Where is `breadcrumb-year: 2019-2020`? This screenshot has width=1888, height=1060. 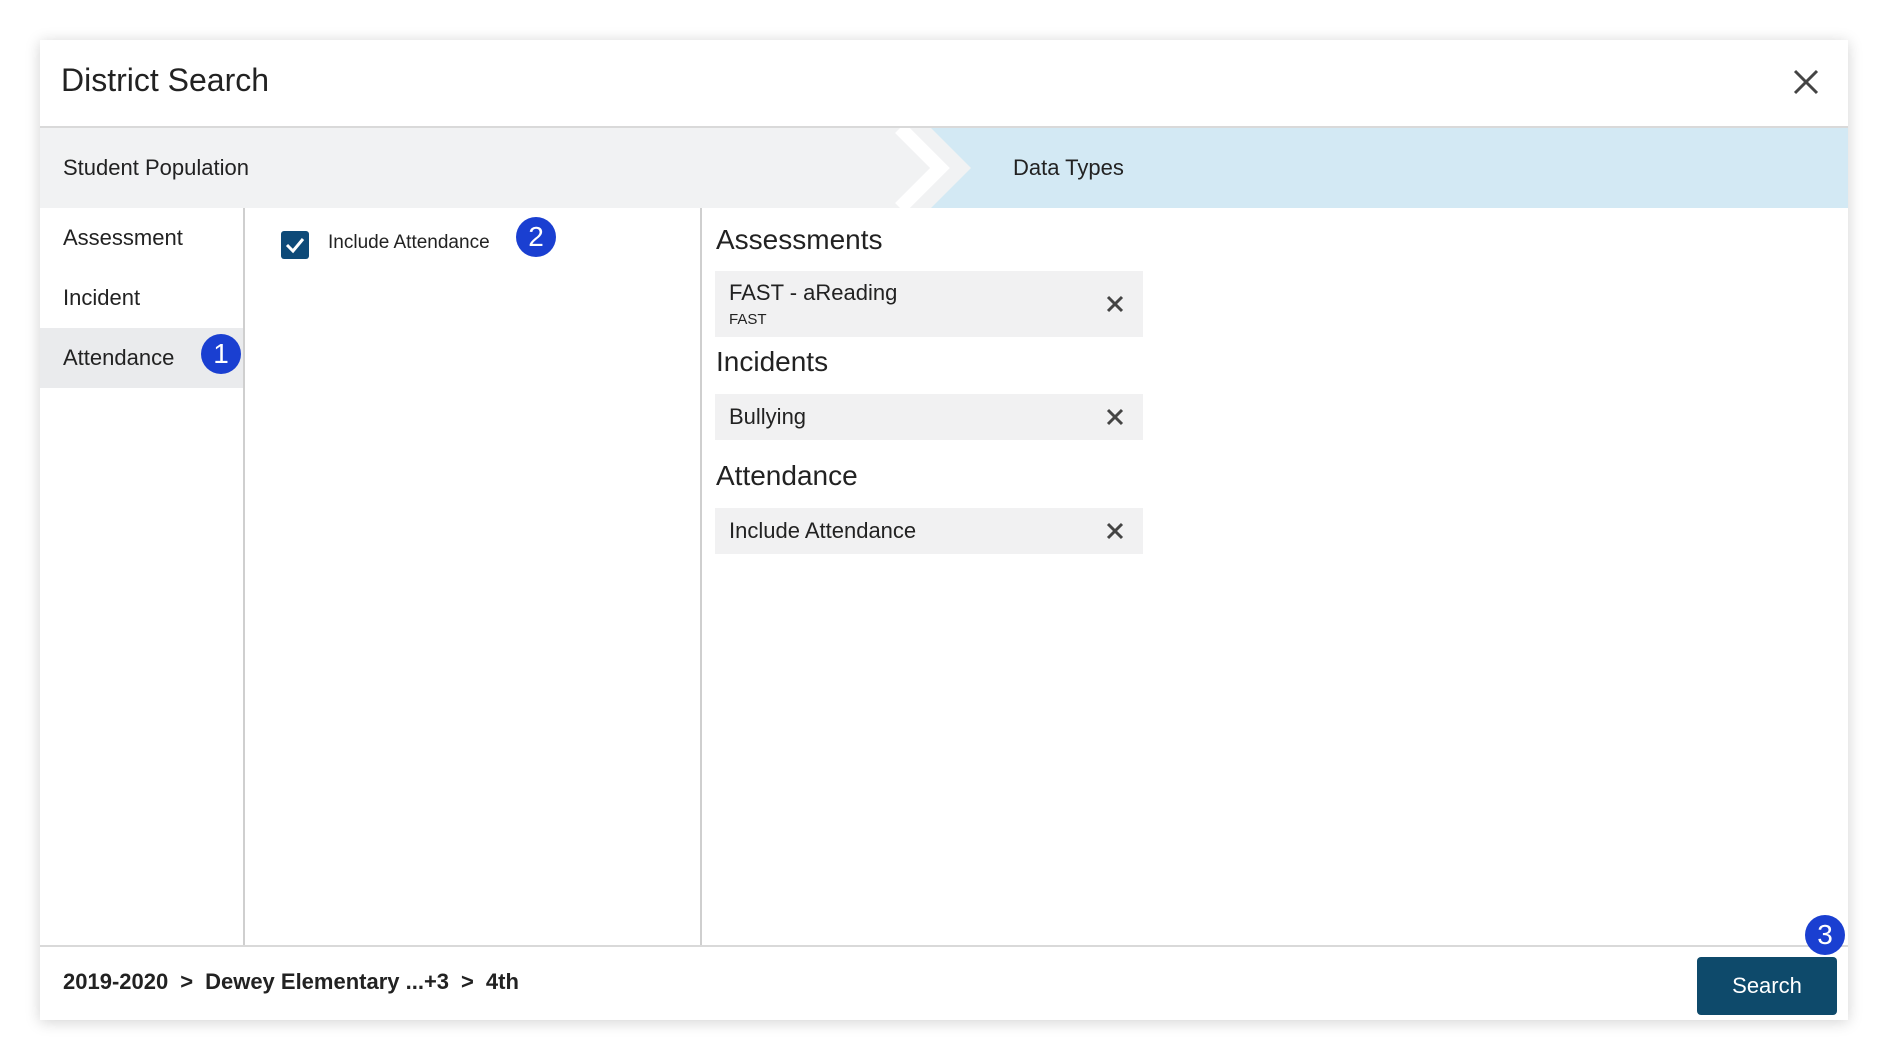 breadcrumb-year: 2019-2020 is located at coordinates (116, 981).